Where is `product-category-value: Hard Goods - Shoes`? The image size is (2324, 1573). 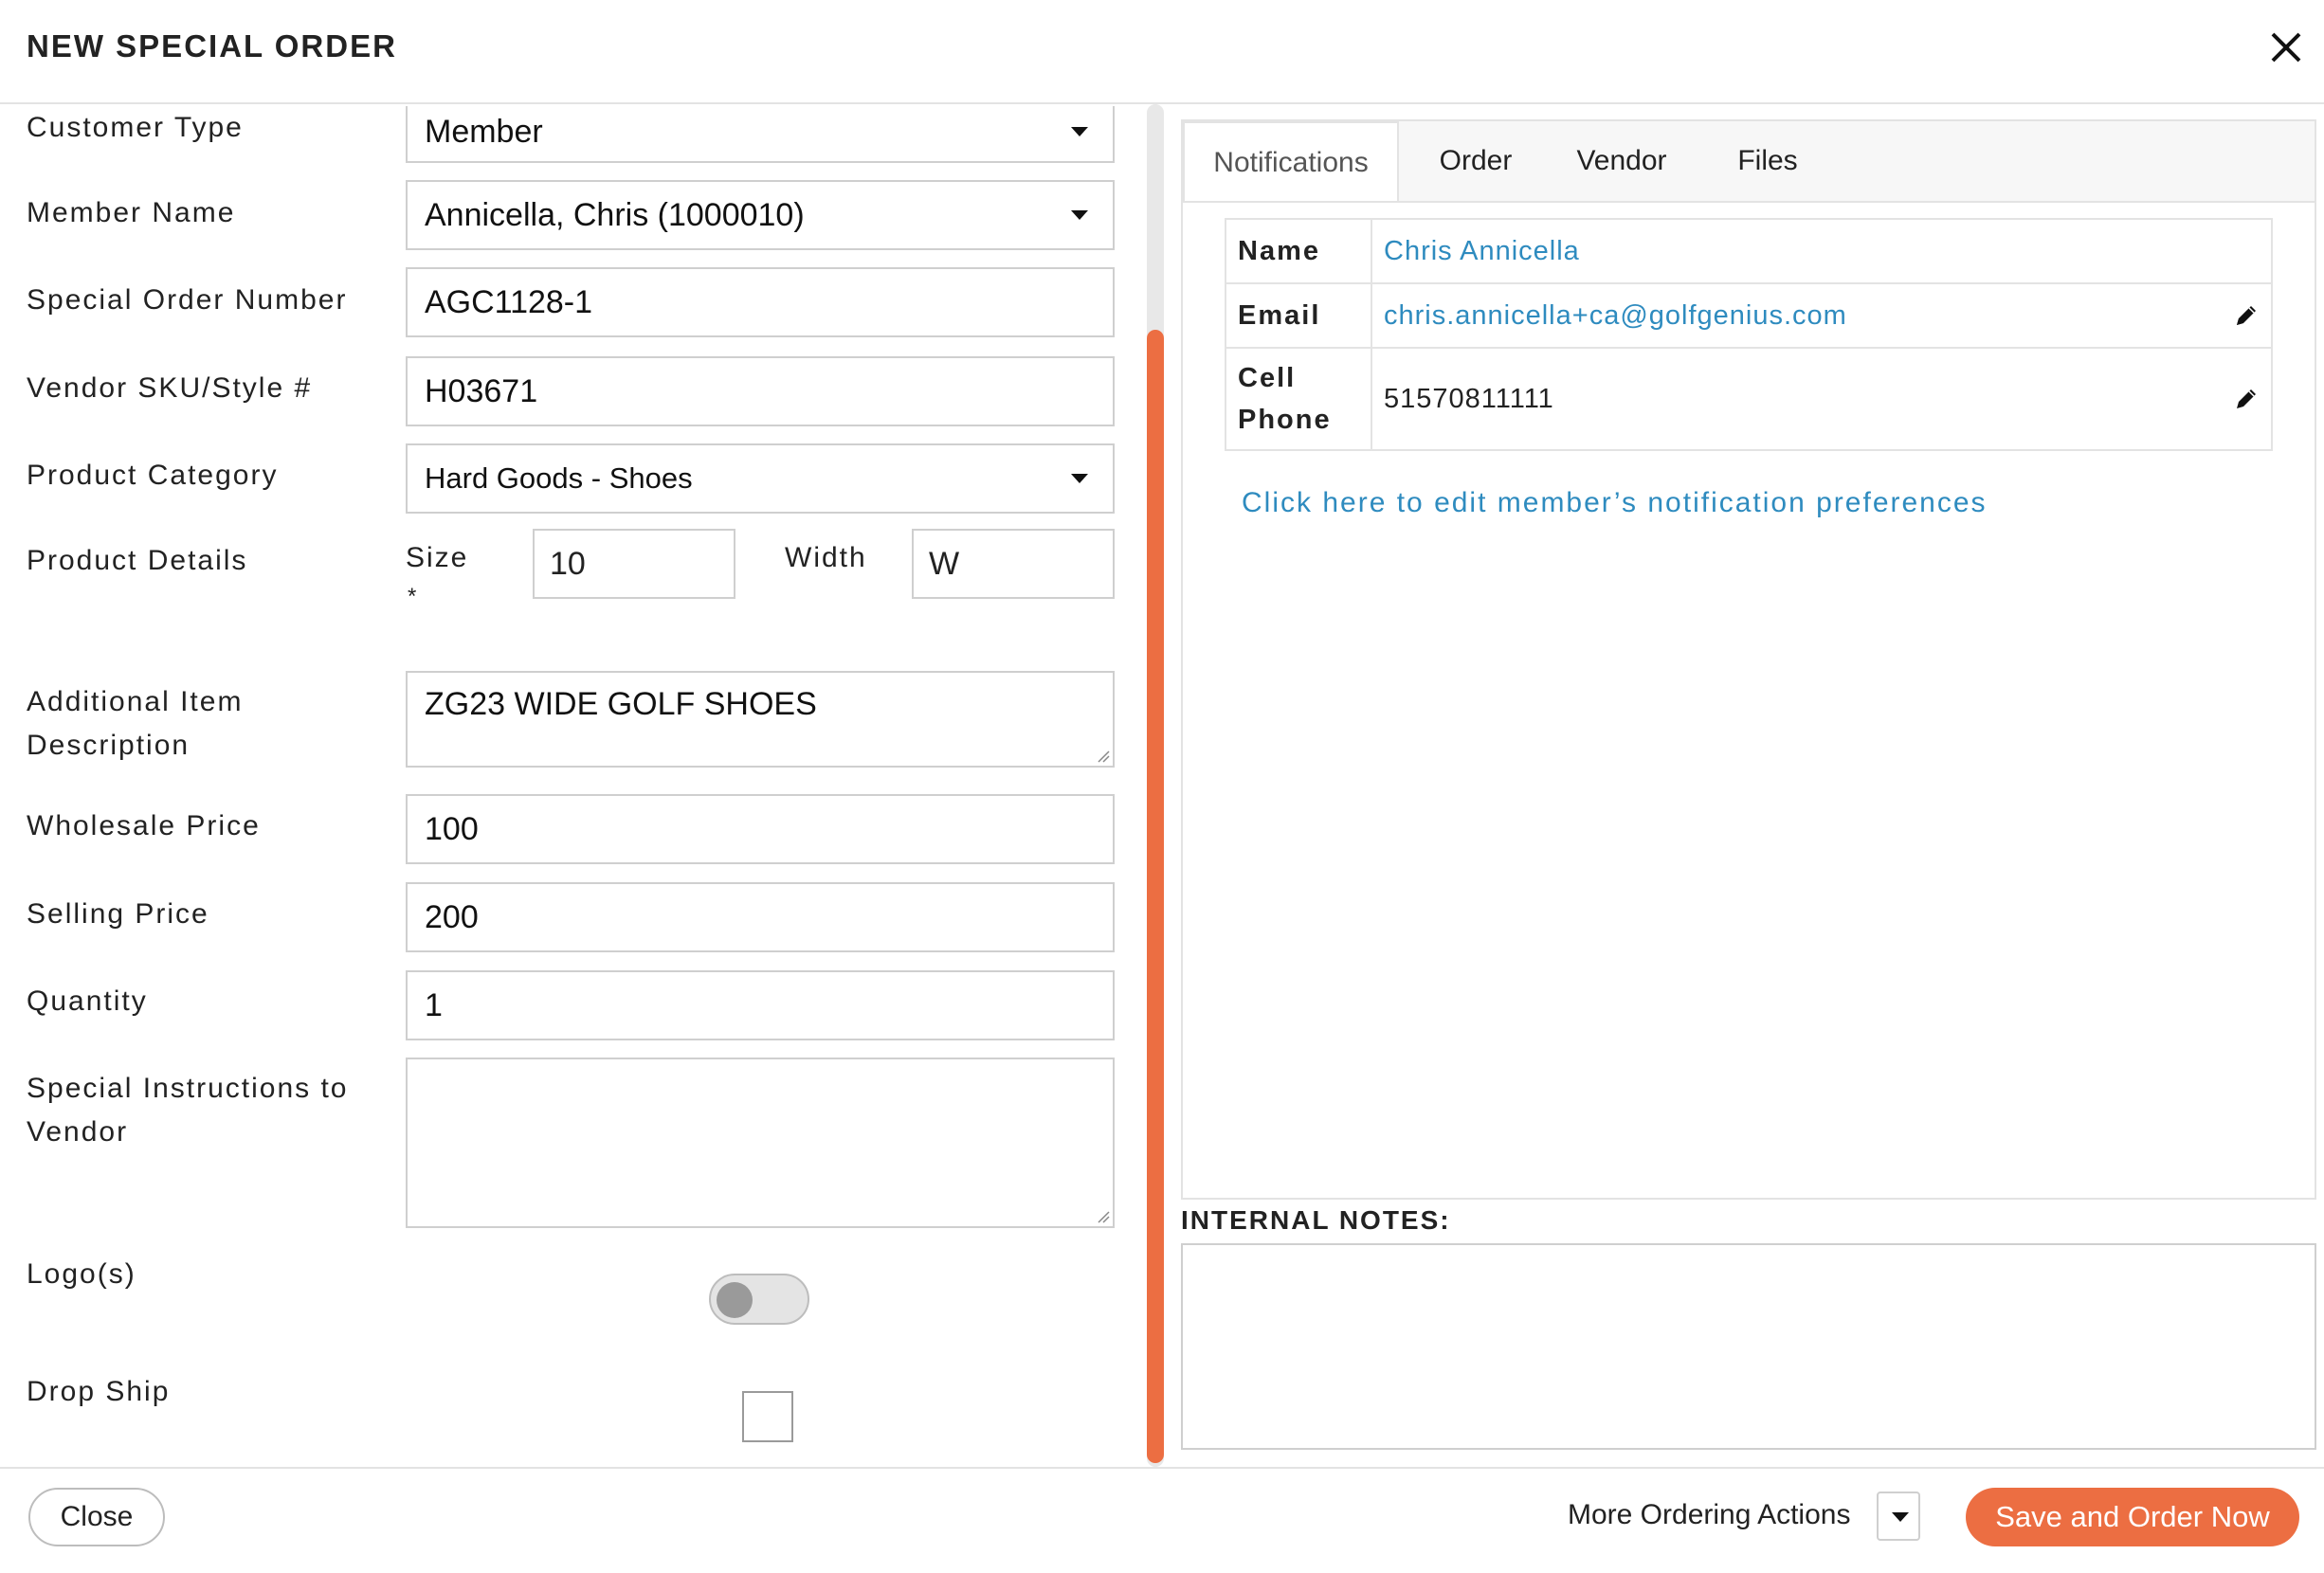
product-category-value: Hard Goods - Shoes is located at coordinates (559, 478).